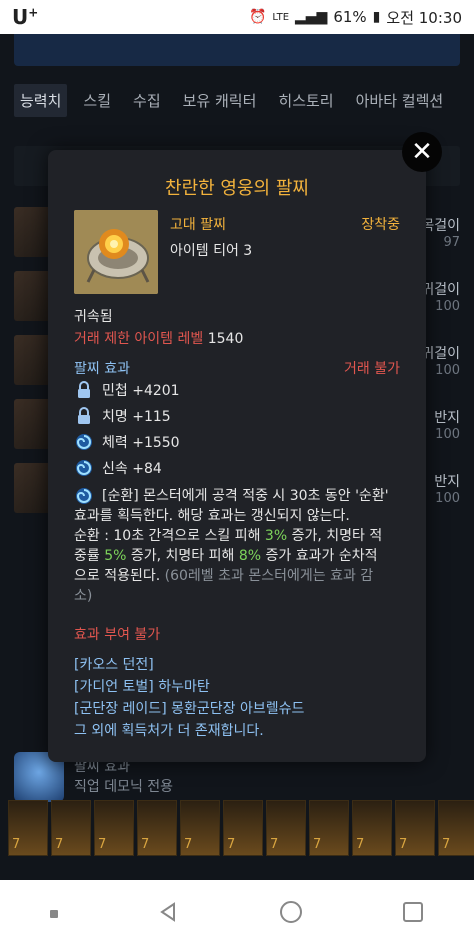  What do you see at coordinates (114, 664) in the screenshot?
I see `source-link: [카오스 던전]` at bounding box center [114, 664].